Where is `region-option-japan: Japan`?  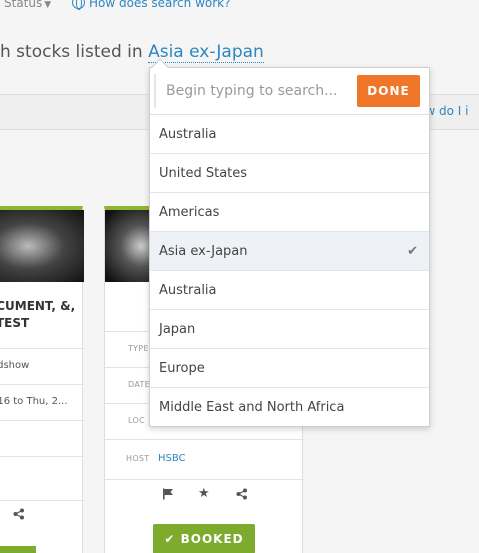 region-option-japan: Japan is located at coordinates (289, 329).